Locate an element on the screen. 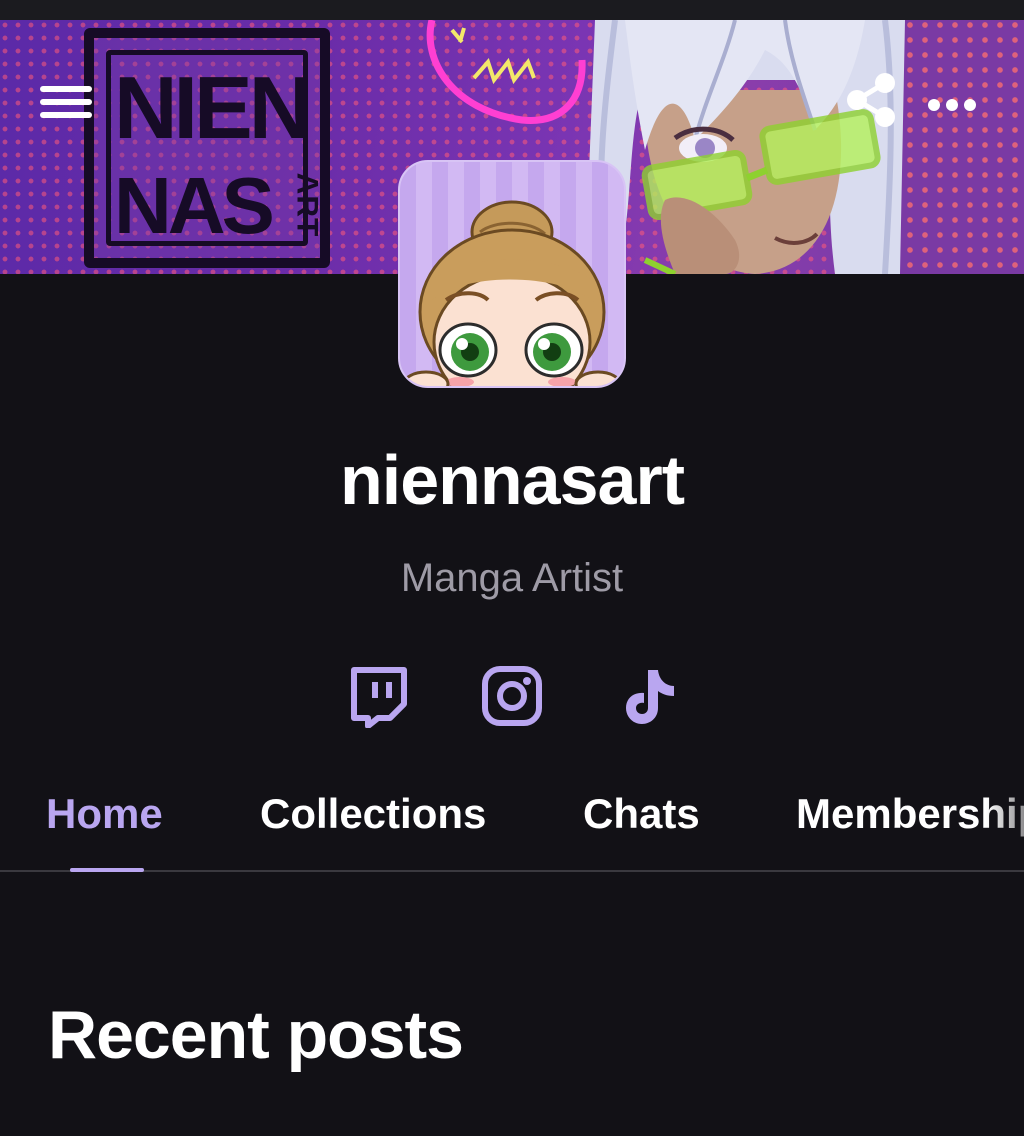 The height and width of the screenshot is (1136, 1024). tab-memberships: Memberships is located at coordinates (910, 814).